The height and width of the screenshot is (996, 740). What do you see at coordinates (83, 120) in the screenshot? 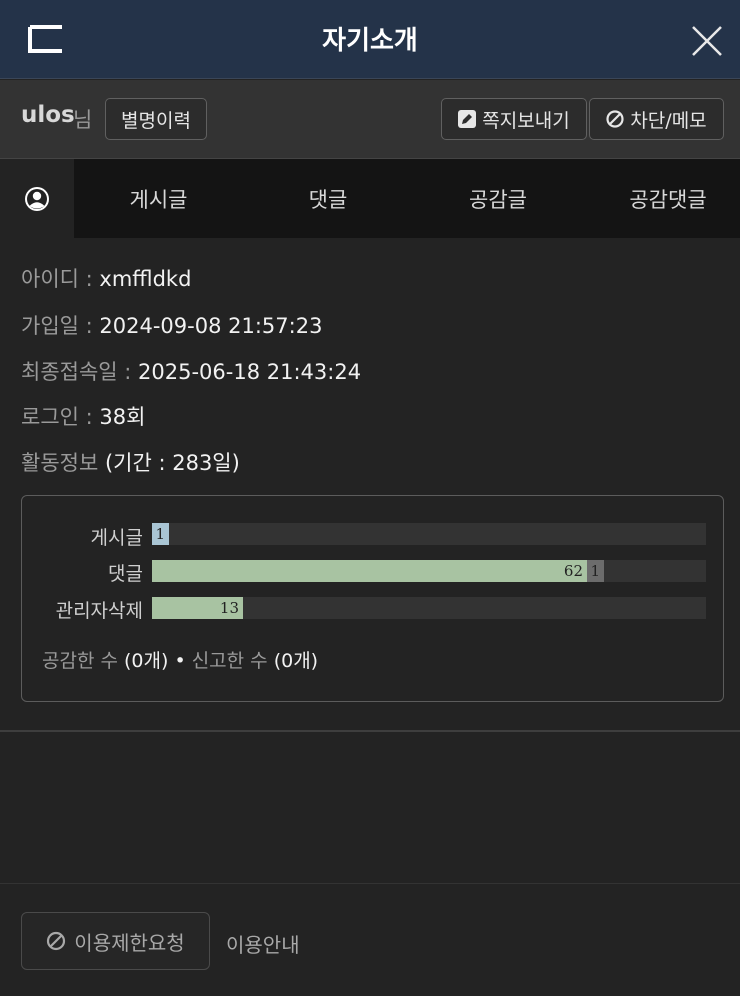
I see `username-suffix: 님` at bounding box center [83, 120].